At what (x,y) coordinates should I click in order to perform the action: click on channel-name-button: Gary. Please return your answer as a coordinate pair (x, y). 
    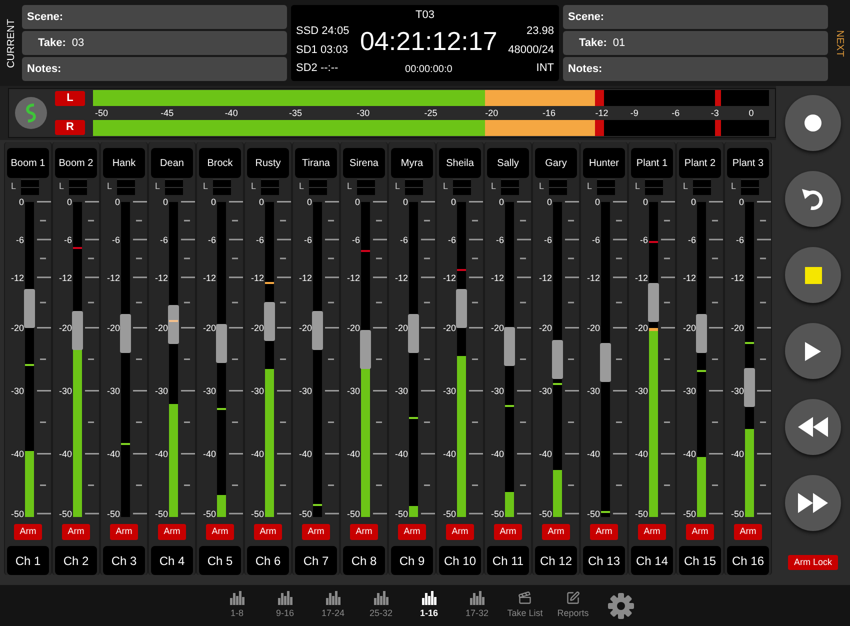
    Looking at the image, I should click on (556, 163).